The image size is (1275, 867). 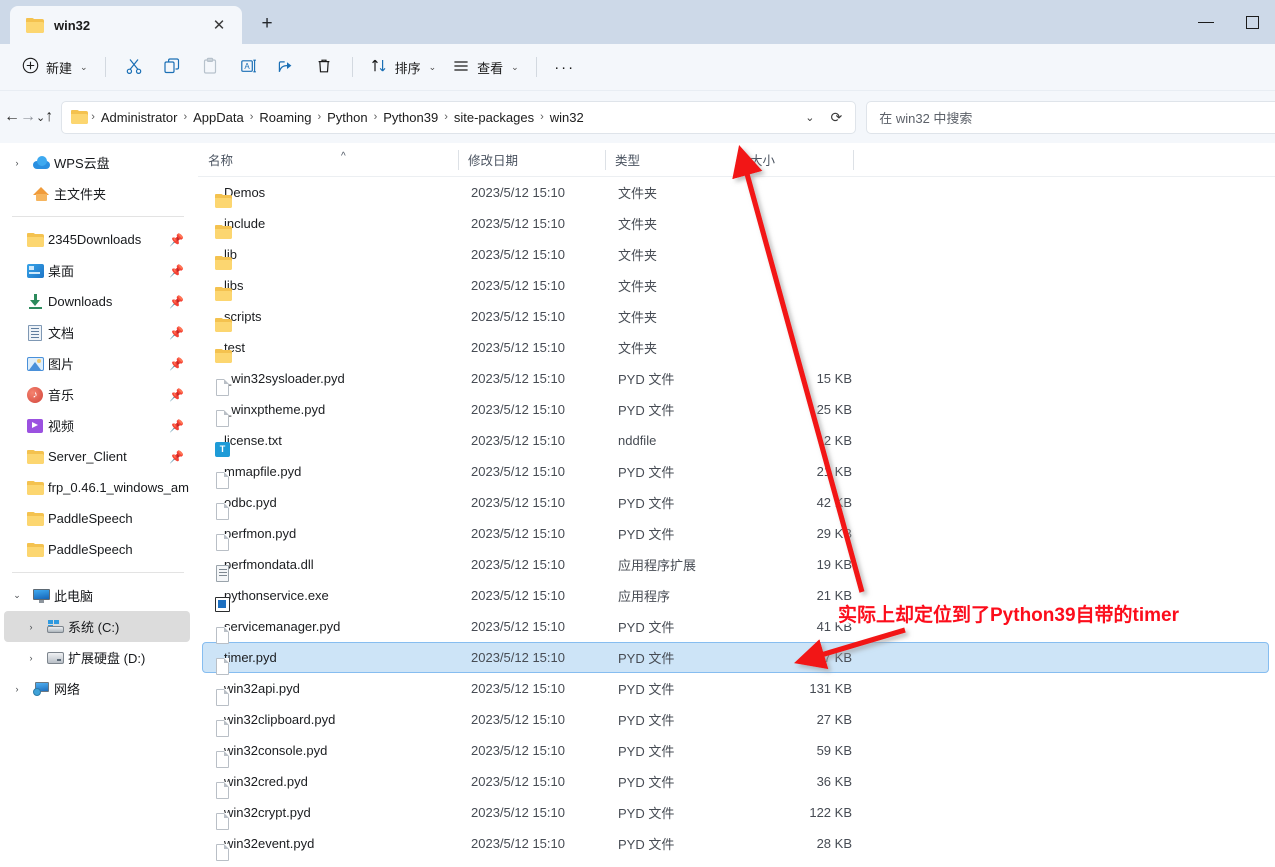 What do you see at coordinates (735, 658) in the screenshot?
I see `table-row: timer.pyd 2023/5/12 15:10 PYD 文件 17 KB` at bounding box center [735, 658].